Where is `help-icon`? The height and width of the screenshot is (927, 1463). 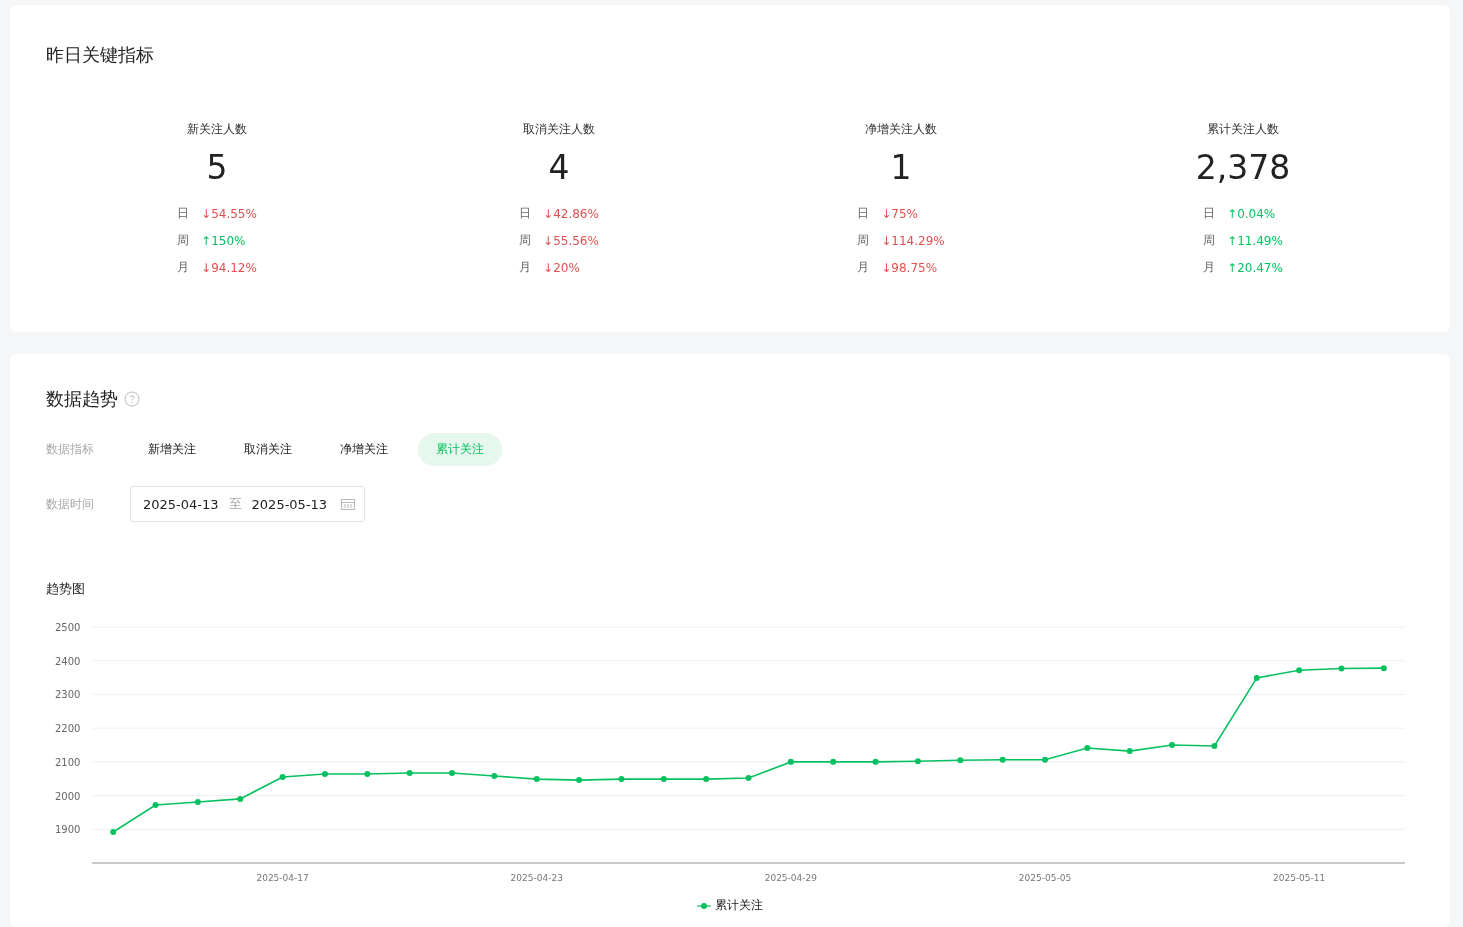 help-icon is located at coordinates (132, 399).